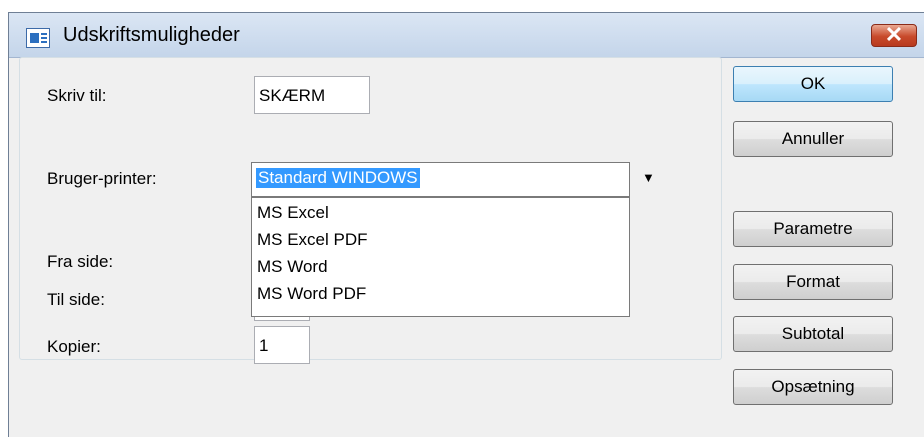 Image resolution: width=924 pixels, height=437 pixels. I want to click on opsaetning-button: Opsætning, so click(813, 387).